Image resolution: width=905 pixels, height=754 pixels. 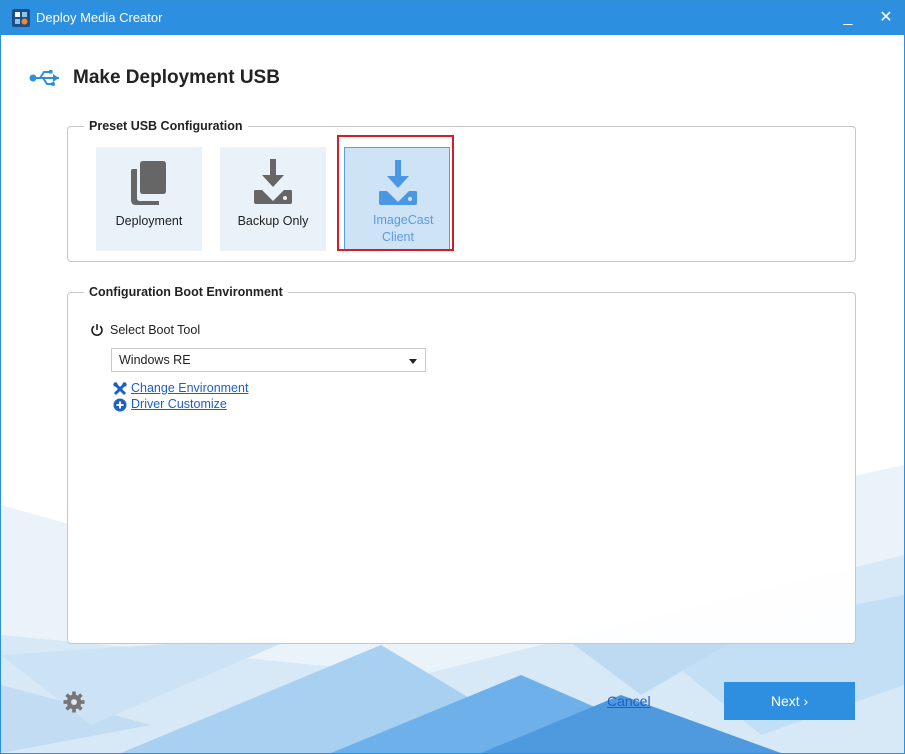 I want to click on next-button: Next ›, so click(x=789, y=701).